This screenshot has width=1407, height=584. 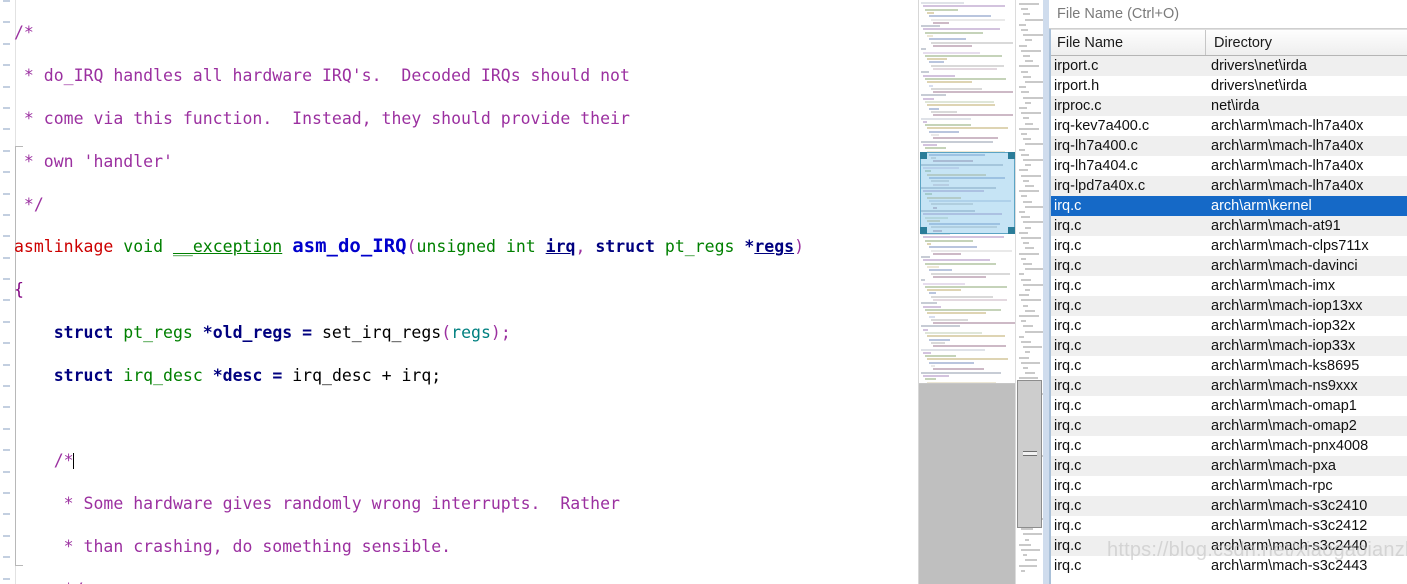 I want to click on table-row: irq.c arch\arm\mach-s3c2440, so click(x=1228, y=546).